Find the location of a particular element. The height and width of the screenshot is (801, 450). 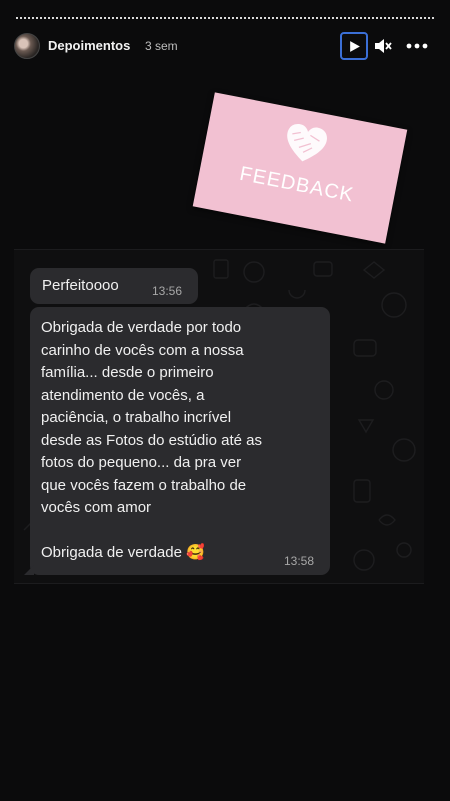

feedback-sticker: FEEDBACK is located at coordinates (300, 168).